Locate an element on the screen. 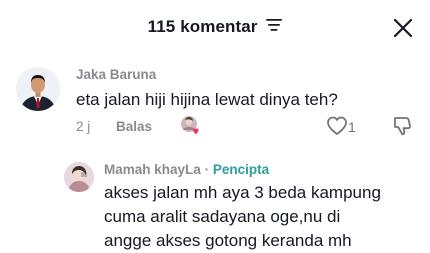 The height and width of the screenshot is (253, 430). reply-username-line: Mamah khayLa · Pencipta is located at coordinates (186, 169).